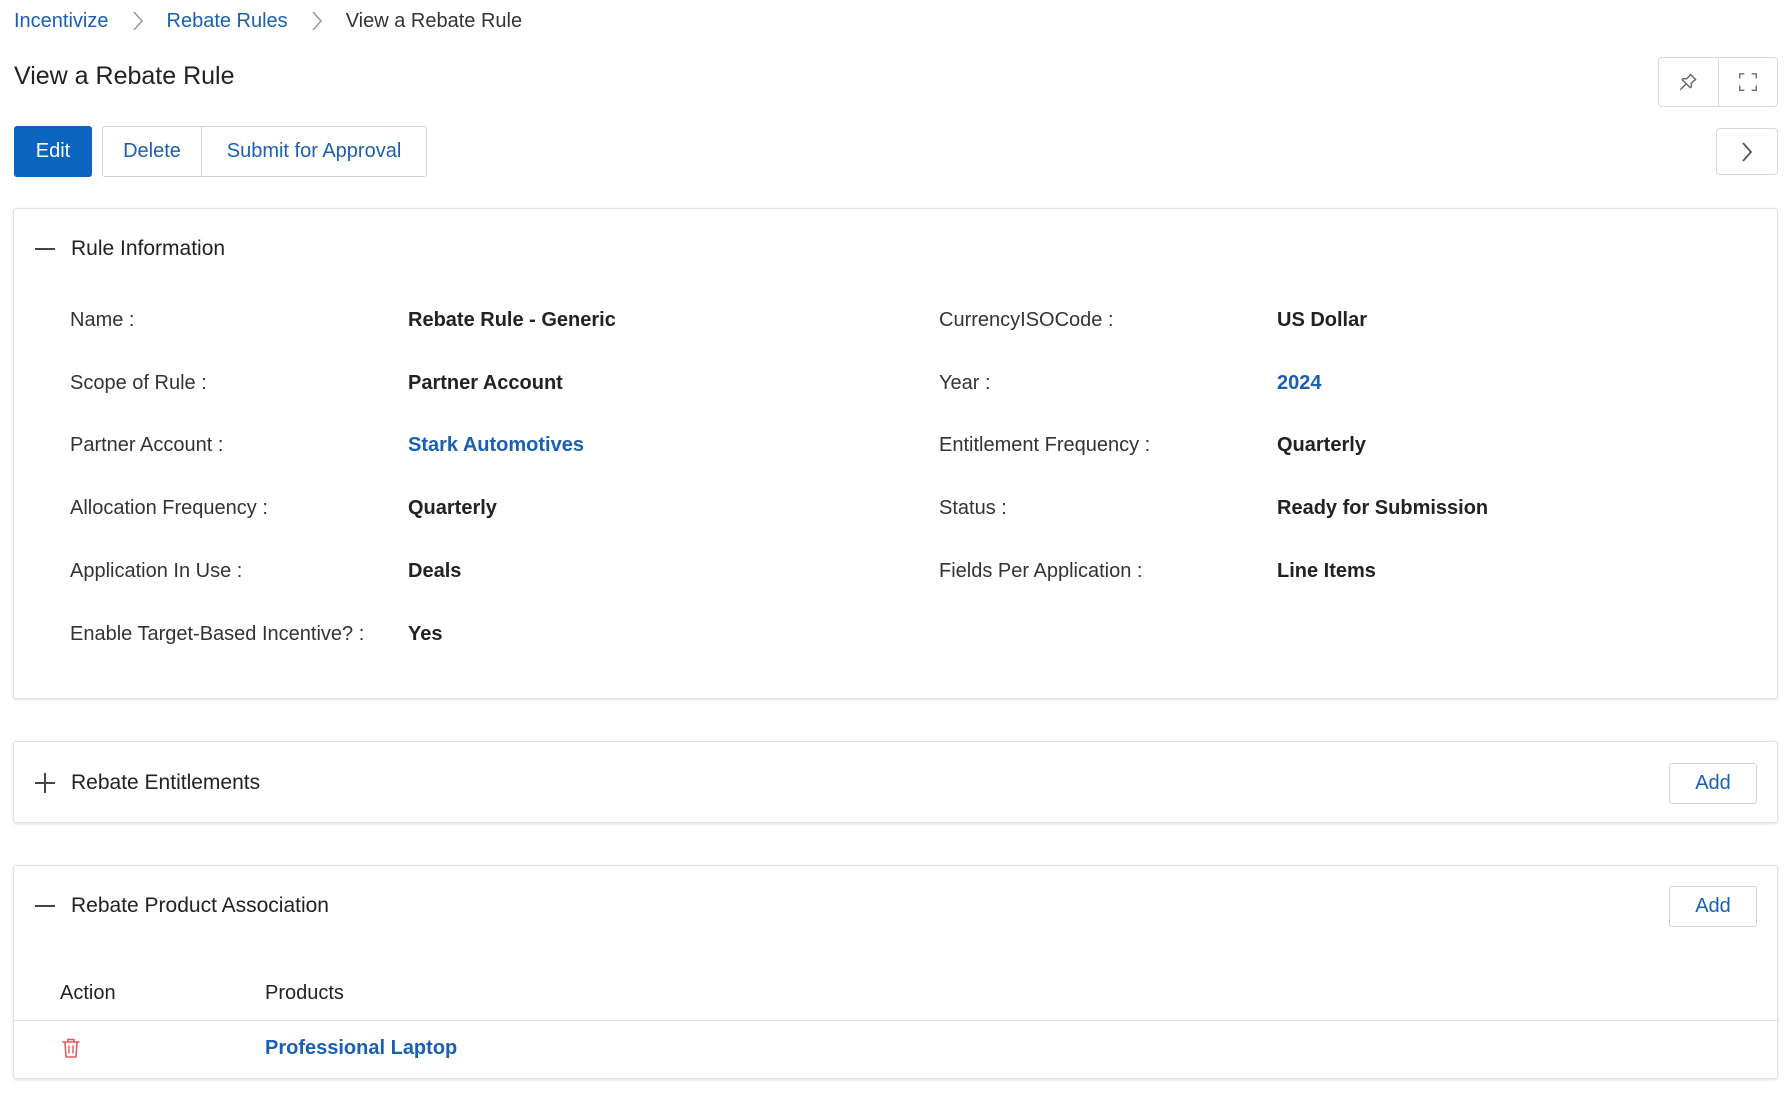  What do you see at coordinates (45, 783) in the screenshot?
I see `expand-plus-icon` at bounding box center [45, 783].